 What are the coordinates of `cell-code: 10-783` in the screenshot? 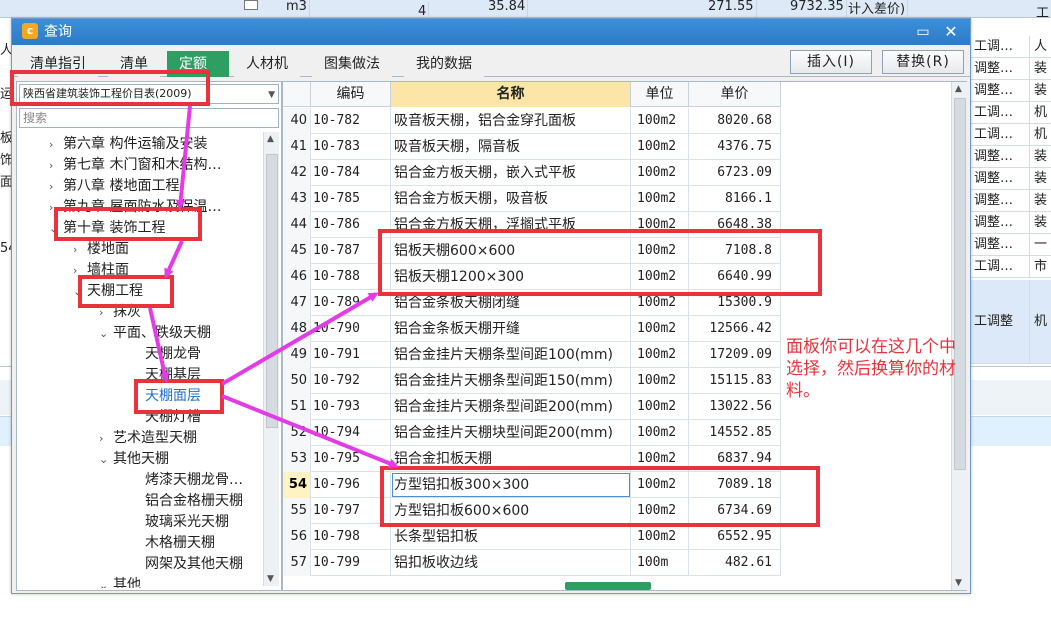 It's located at (351, 147).